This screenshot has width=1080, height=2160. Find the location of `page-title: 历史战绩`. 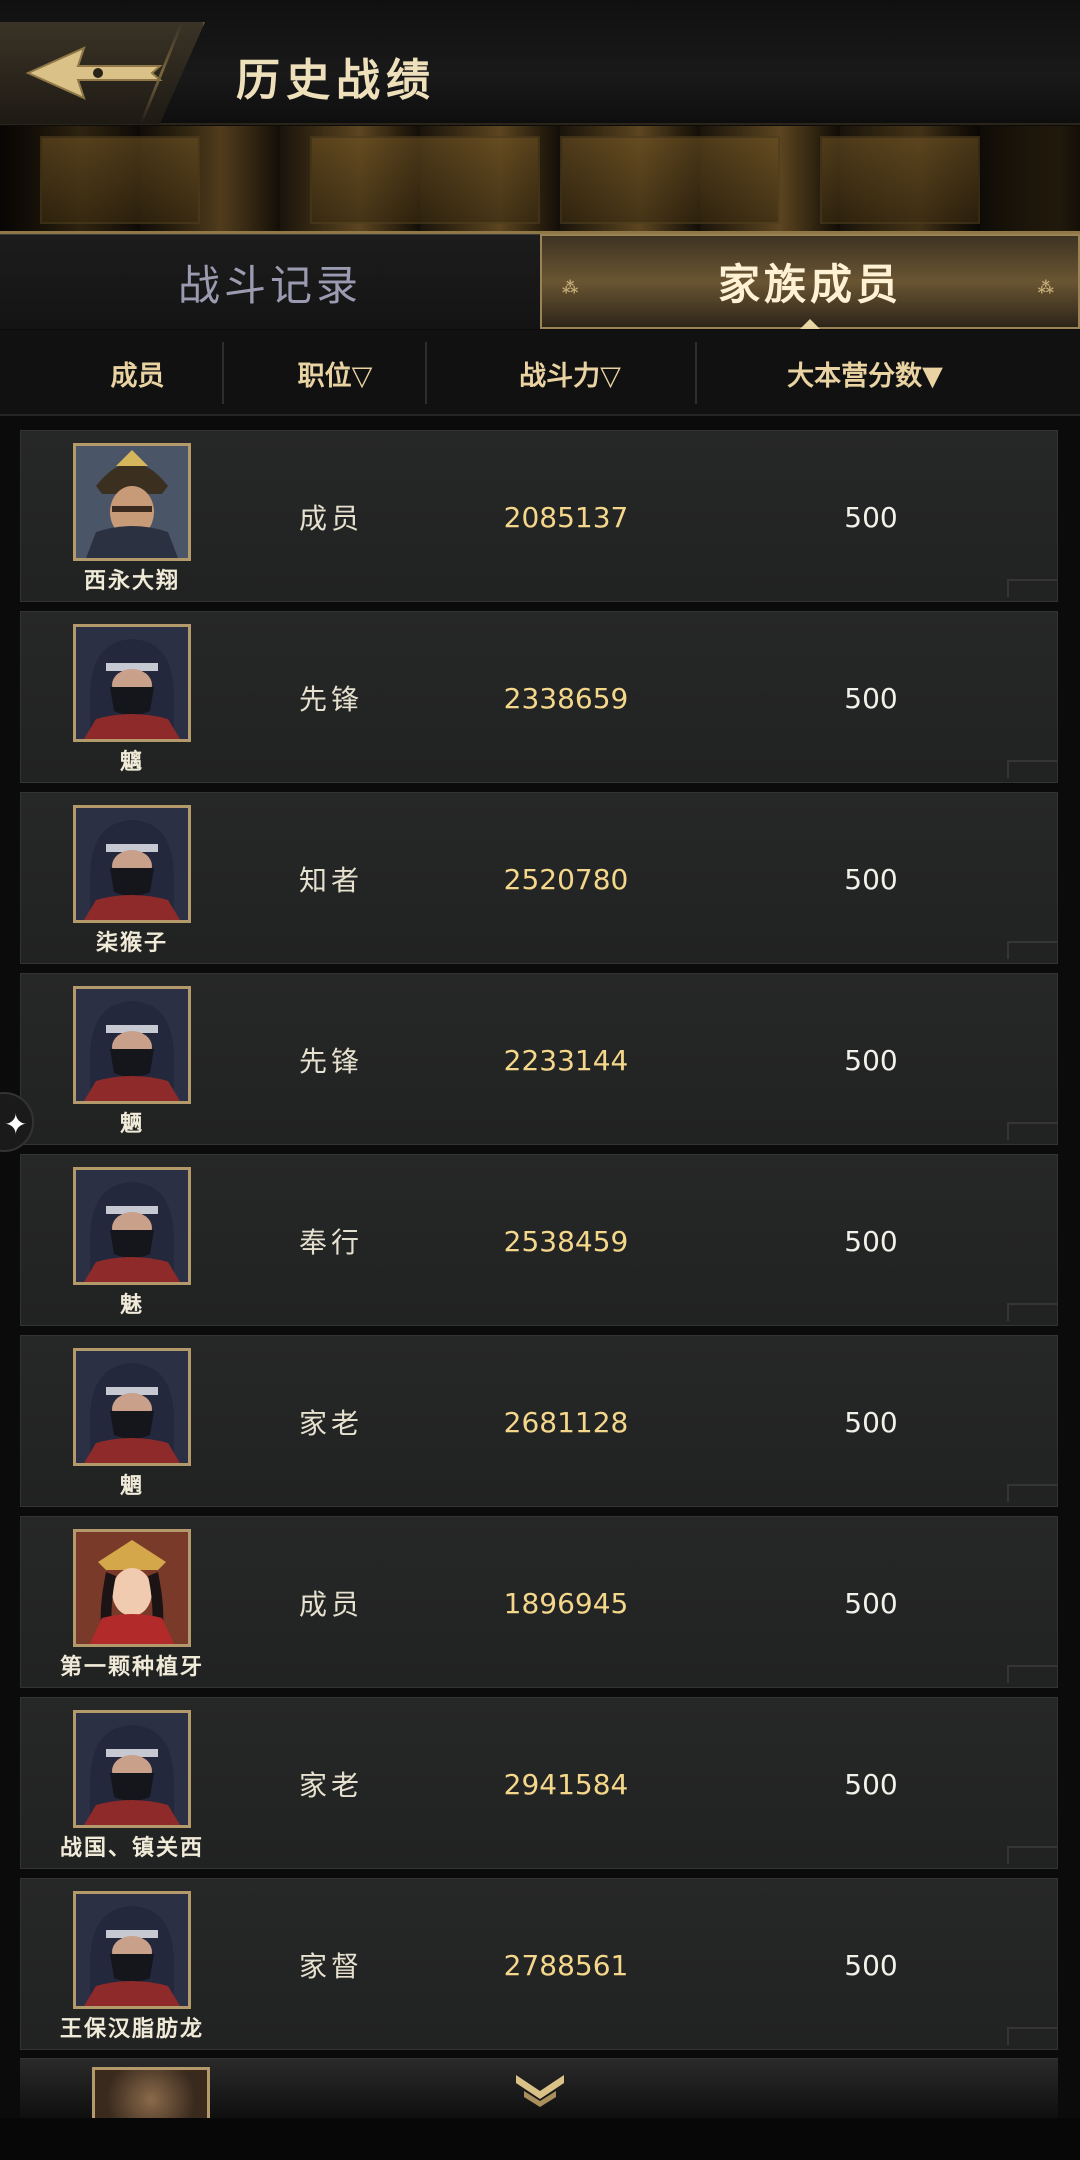

page-title: 历史战绩 is located at coordinates (336, 80).